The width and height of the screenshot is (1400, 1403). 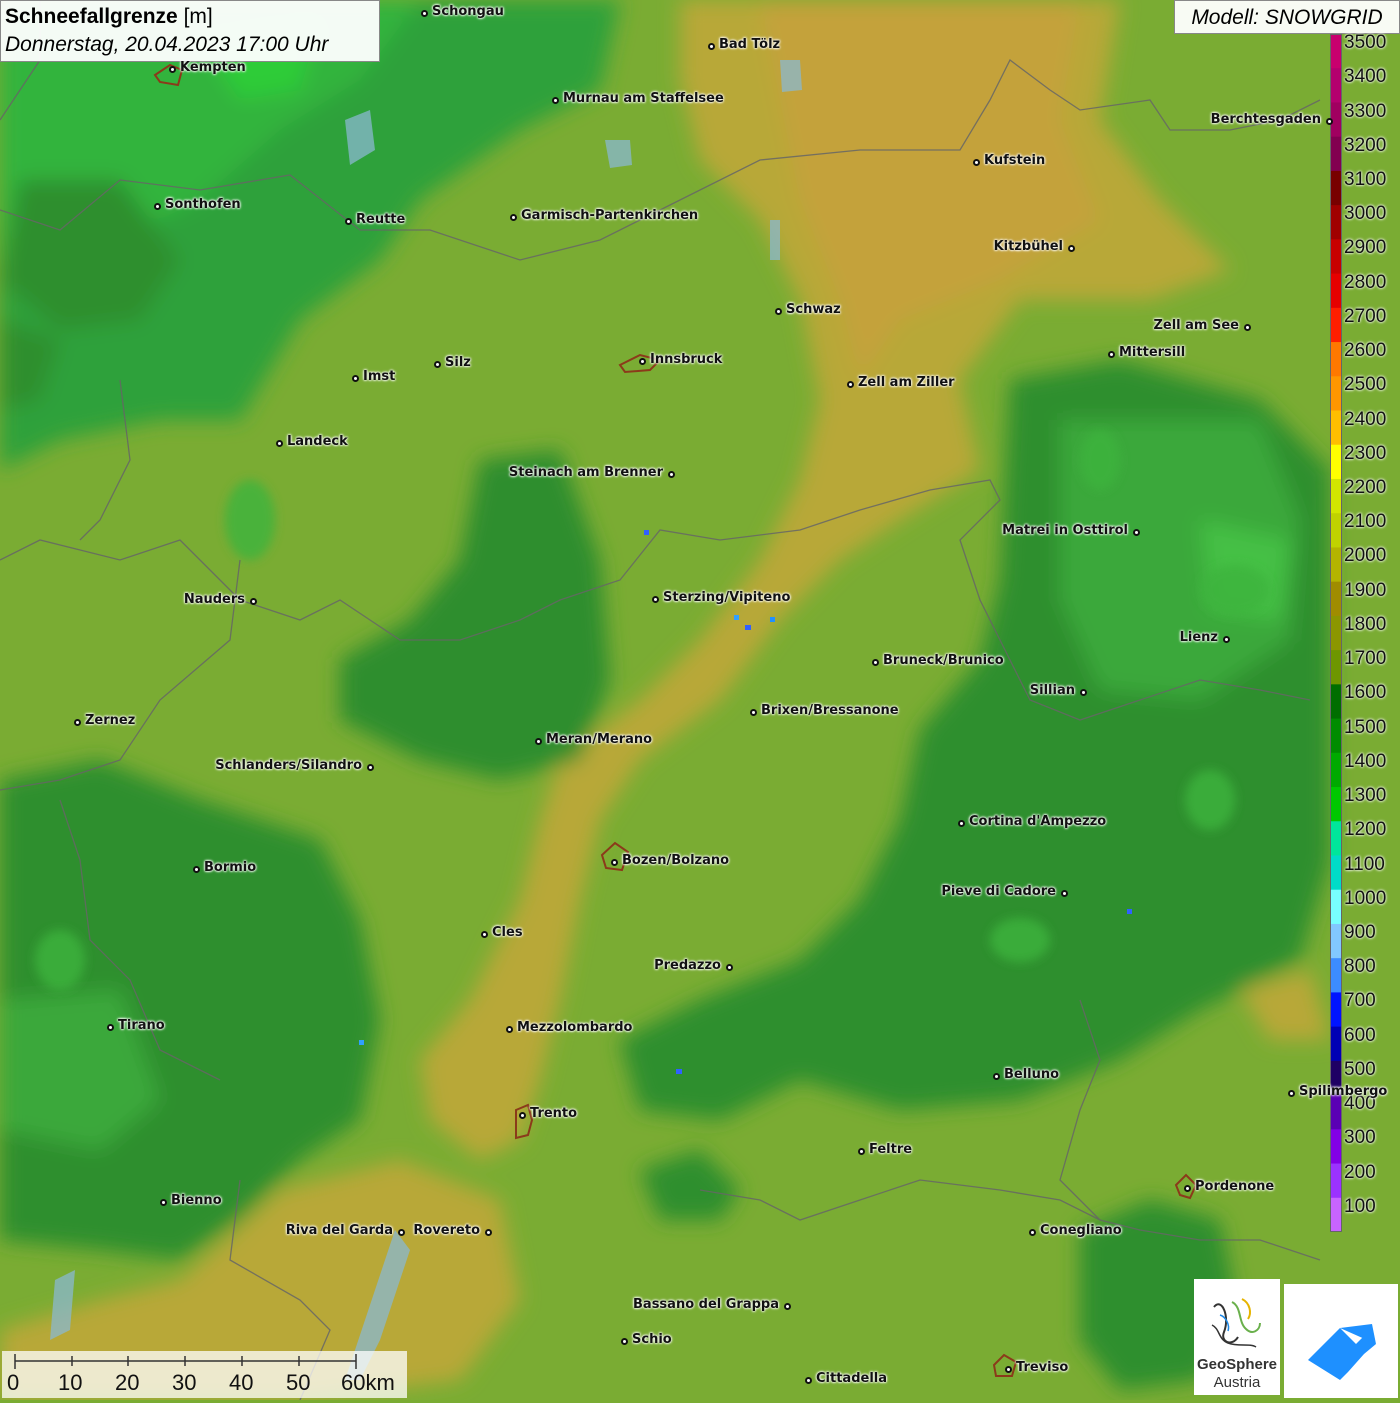 What do you see at coordinates (830, 710) in the screenshot?
I see `city-label: Brixen/Bressanone` at bounding box center [830, 710].